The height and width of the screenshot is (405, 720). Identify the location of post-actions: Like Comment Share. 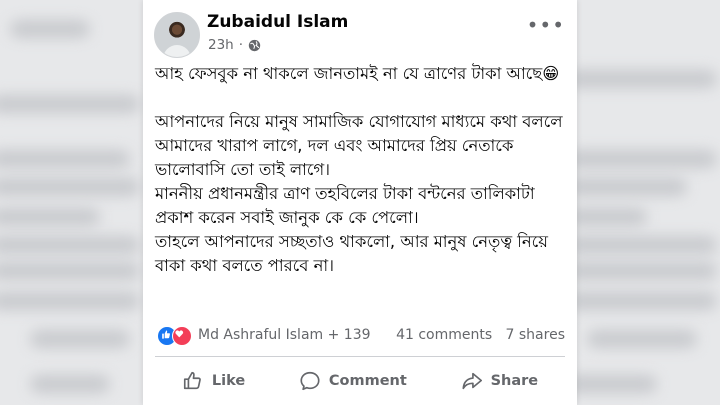
(360, 381).